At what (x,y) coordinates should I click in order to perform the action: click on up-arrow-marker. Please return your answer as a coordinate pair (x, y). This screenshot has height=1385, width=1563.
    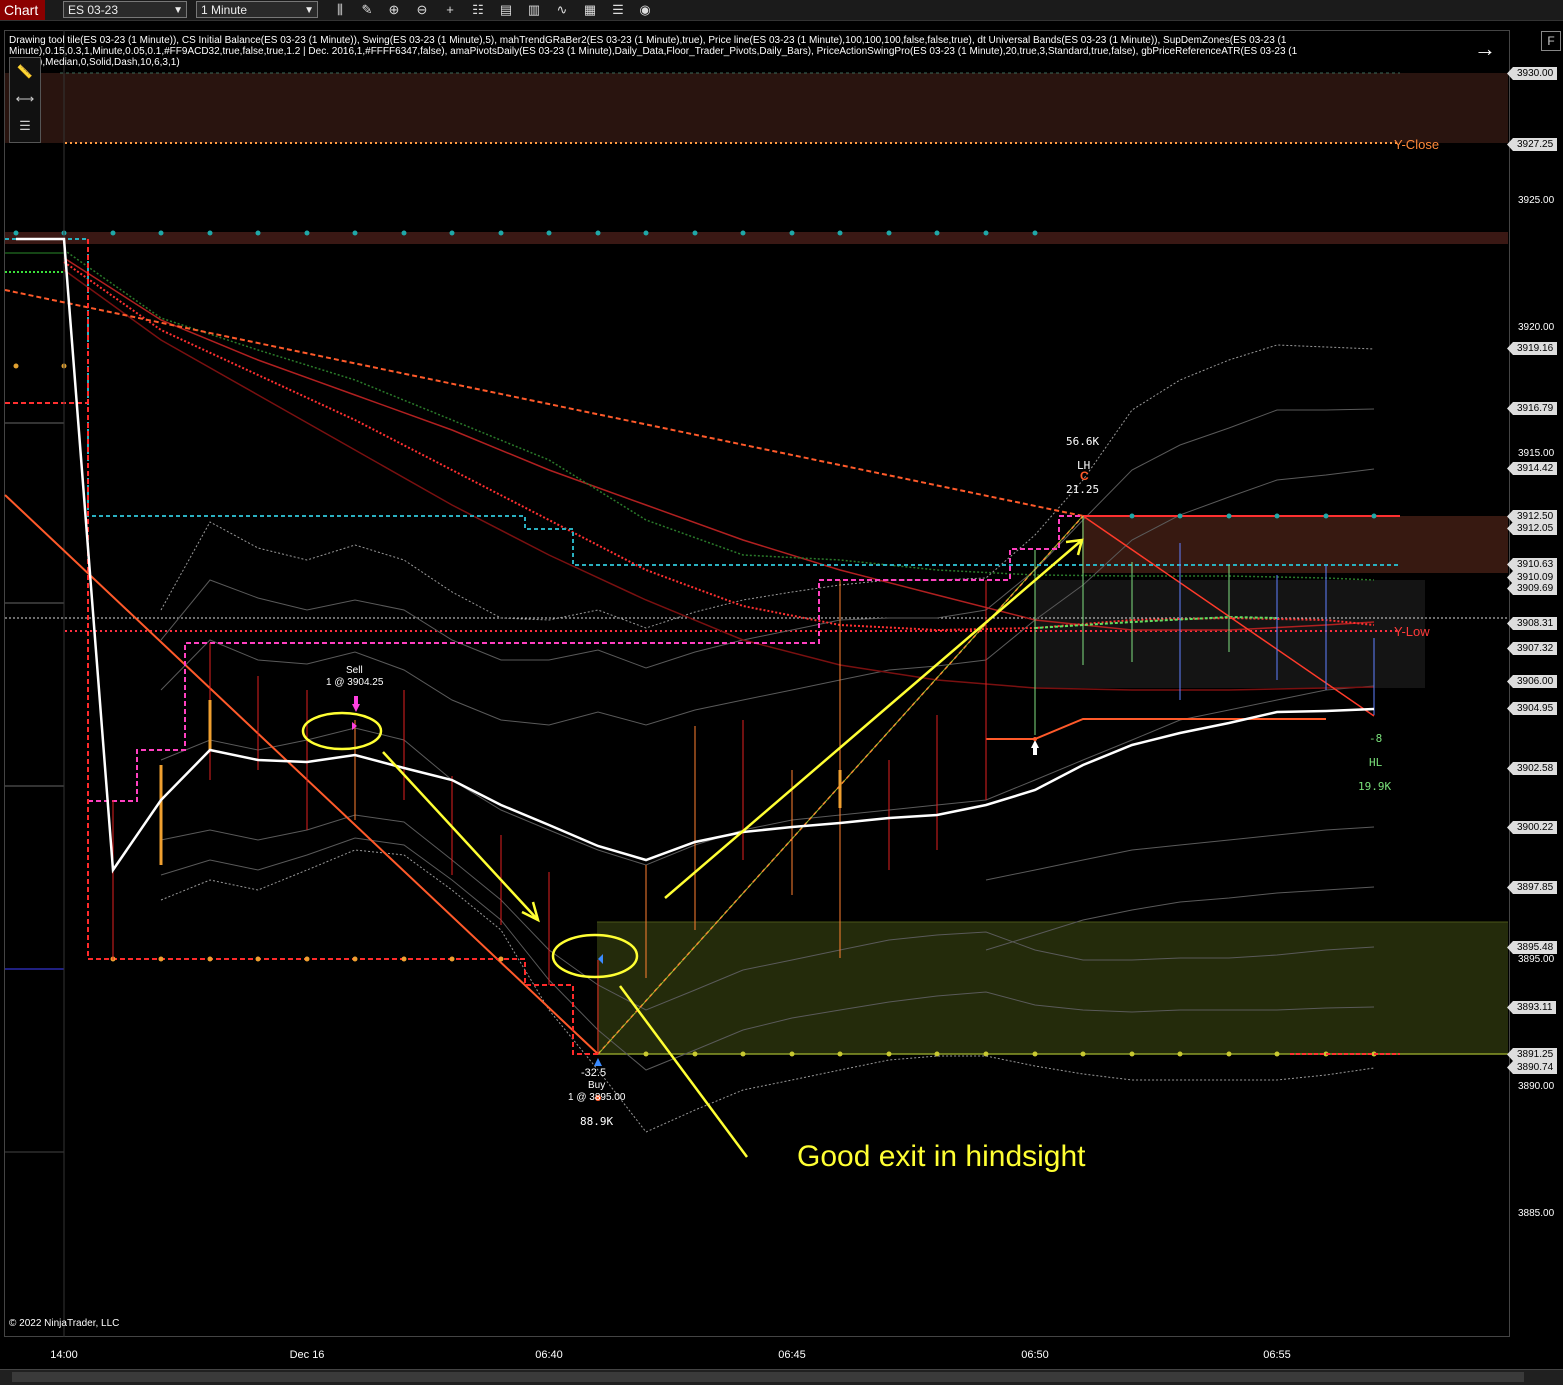
    Looking at the image, I should click on (1035, 744).